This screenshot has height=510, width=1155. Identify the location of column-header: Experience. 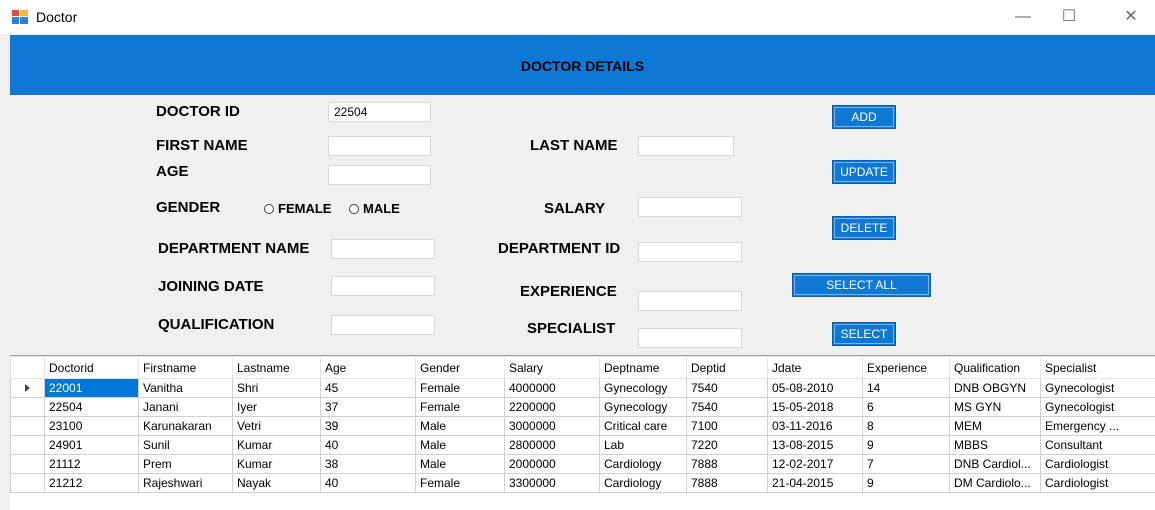
(906, 367).